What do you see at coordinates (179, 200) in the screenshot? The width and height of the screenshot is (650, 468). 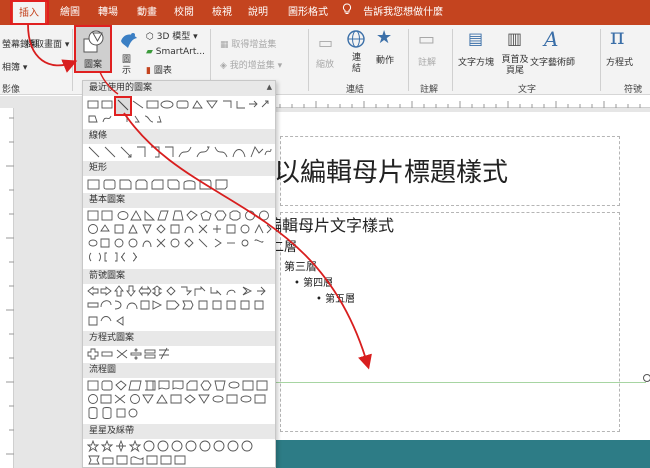 I see `section-basic-shapes: 基本圖案` at bounding box center [179, 200].